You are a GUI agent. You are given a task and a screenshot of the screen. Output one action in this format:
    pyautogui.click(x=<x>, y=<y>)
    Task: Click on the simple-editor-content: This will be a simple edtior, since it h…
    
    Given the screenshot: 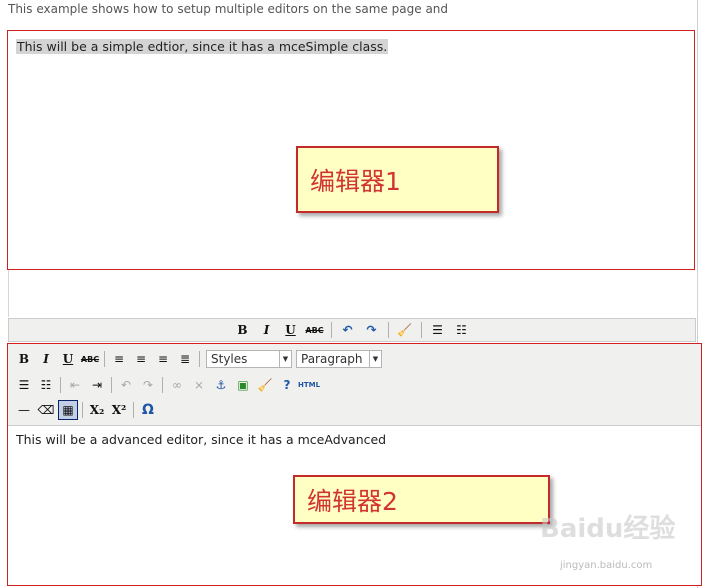 What is the action you would take?
    pyautogui.click(x=202, y=46)
    